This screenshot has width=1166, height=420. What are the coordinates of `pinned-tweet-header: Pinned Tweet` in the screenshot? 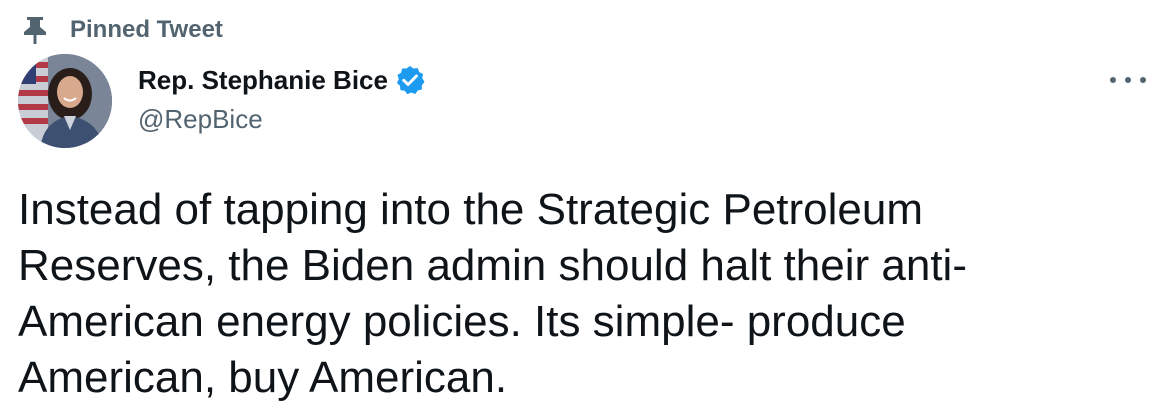 It's located at (122, 30).